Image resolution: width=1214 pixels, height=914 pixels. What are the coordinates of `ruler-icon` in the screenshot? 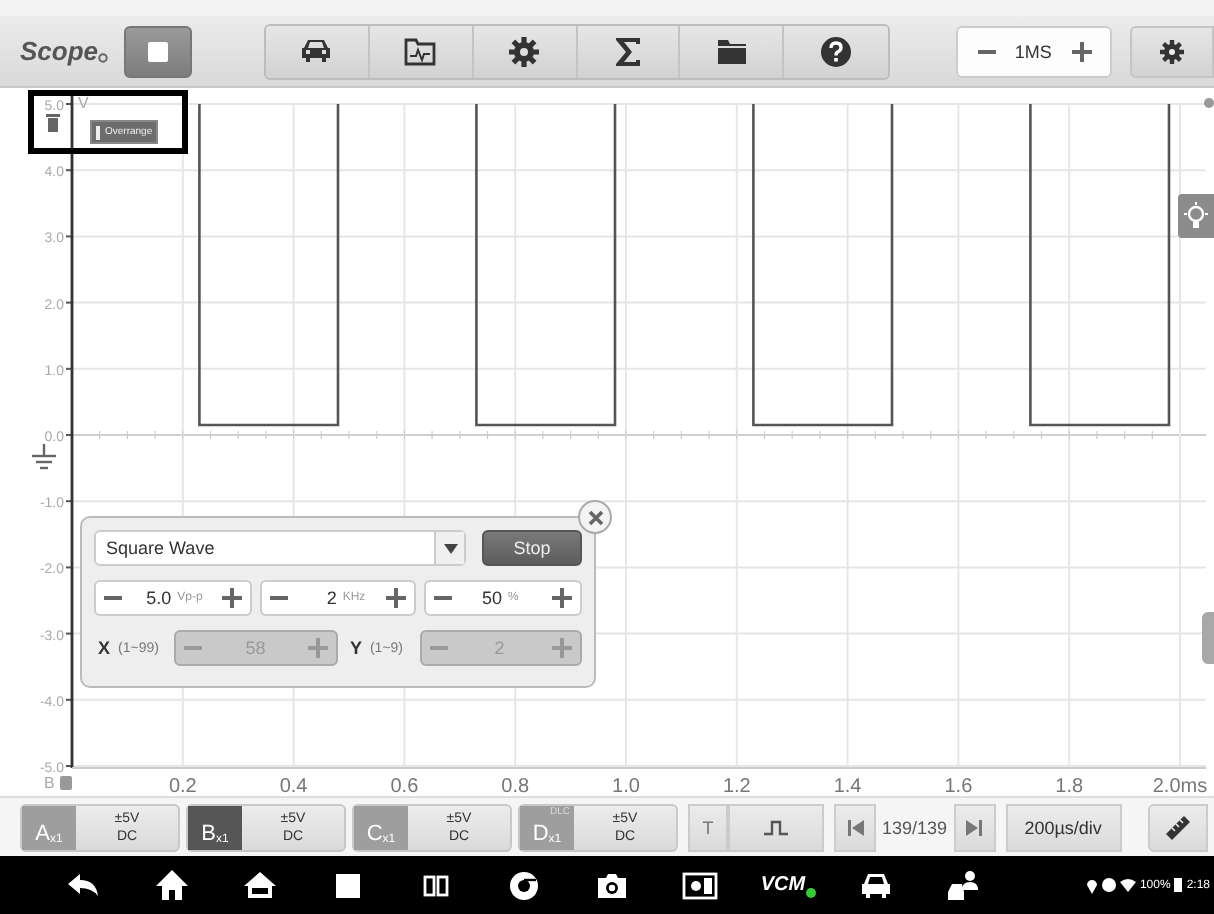 It's located at (1177, 827).